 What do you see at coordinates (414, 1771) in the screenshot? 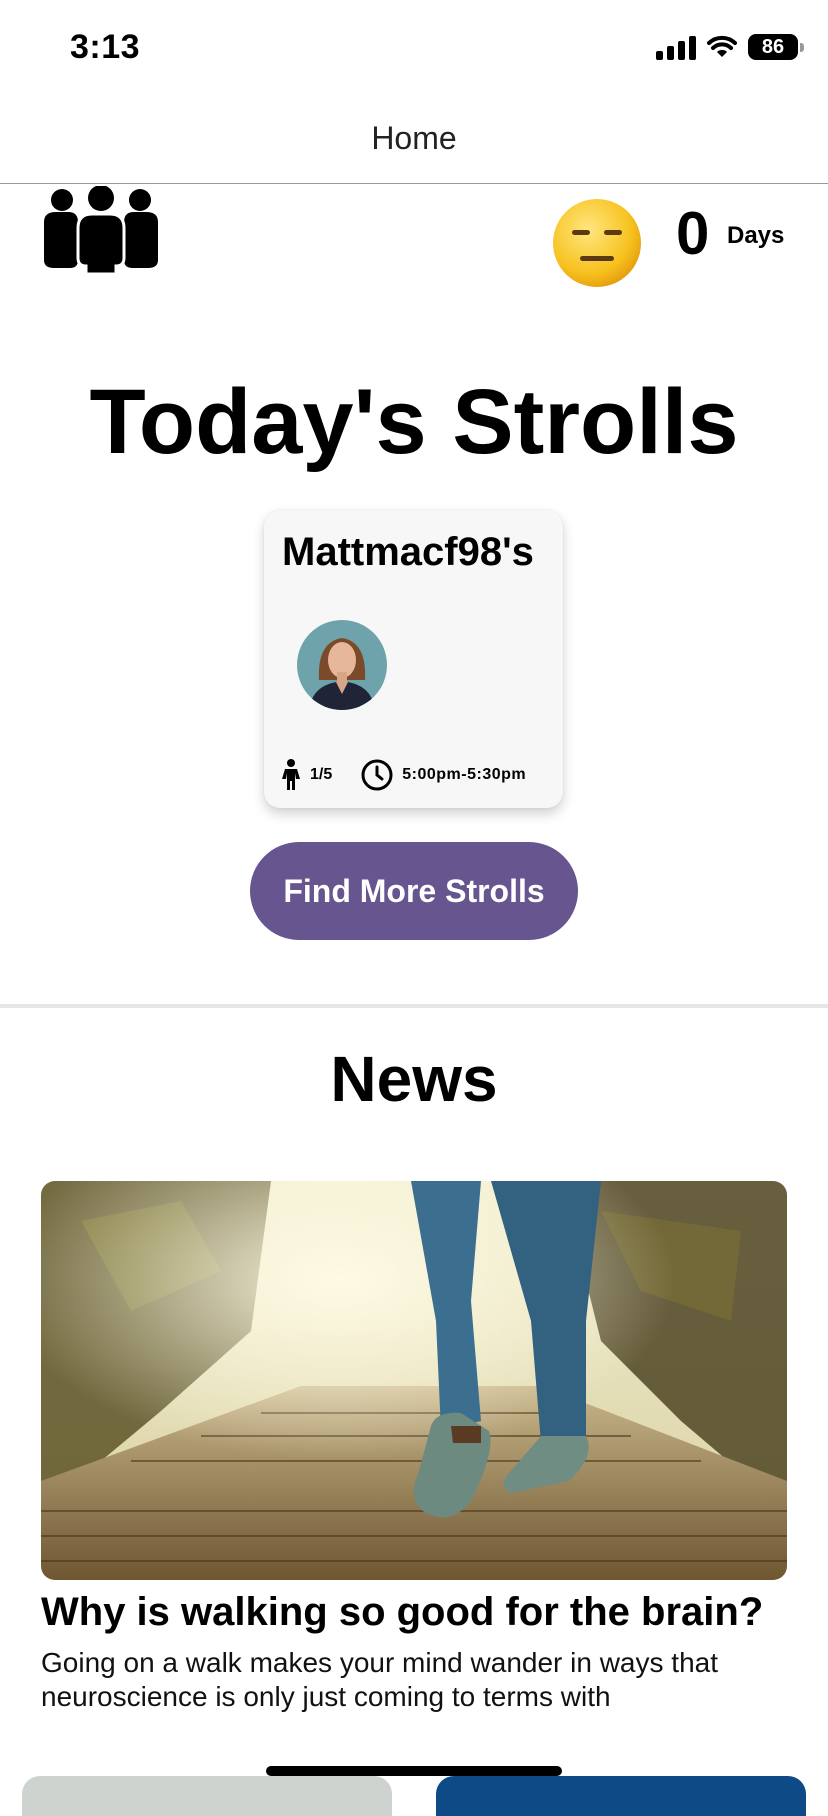
I see `home-indicator` at bounding box center [414, 1771].